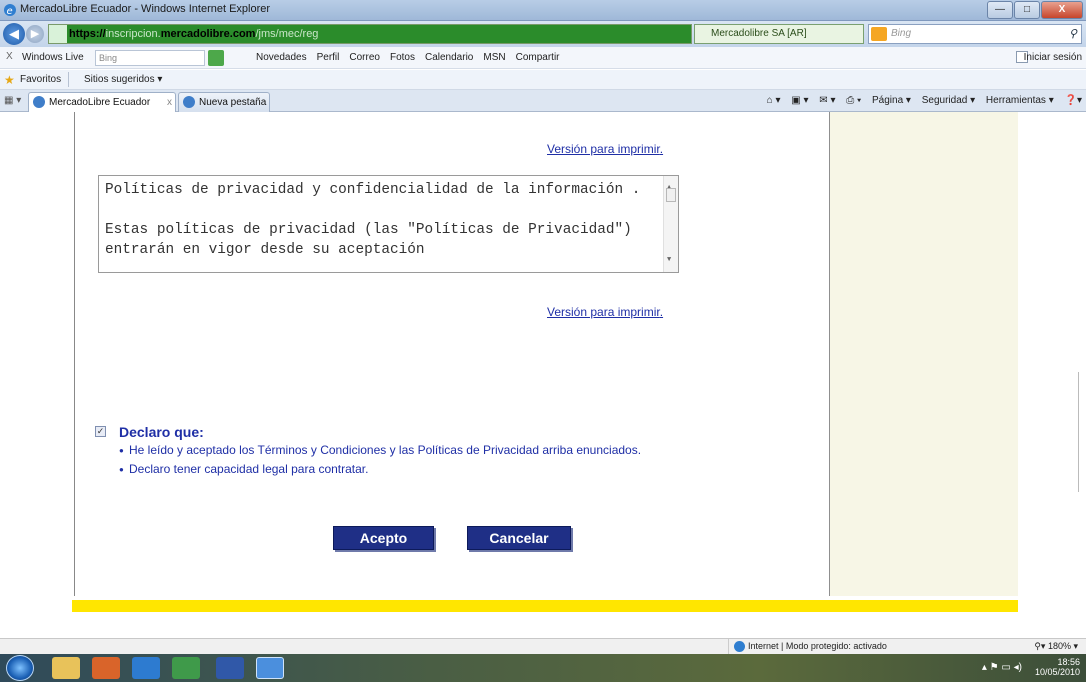 This screenshot has width=1086, height=682. Describe the element at coordinates (150, 58) in the screenshot. I see `live-search-input: Bing` at that location.